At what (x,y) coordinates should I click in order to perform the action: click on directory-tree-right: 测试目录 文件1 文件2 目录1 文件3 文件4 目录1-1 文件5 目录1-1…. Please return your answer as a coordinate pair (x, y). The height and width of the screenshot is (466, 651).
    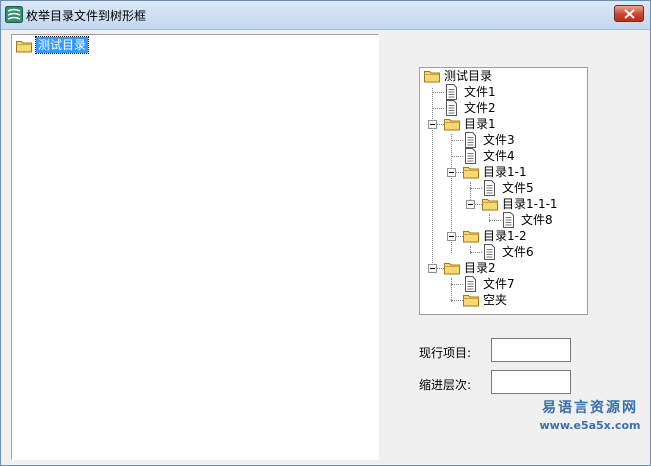
    Looking at the image, I should click on (503, 191).